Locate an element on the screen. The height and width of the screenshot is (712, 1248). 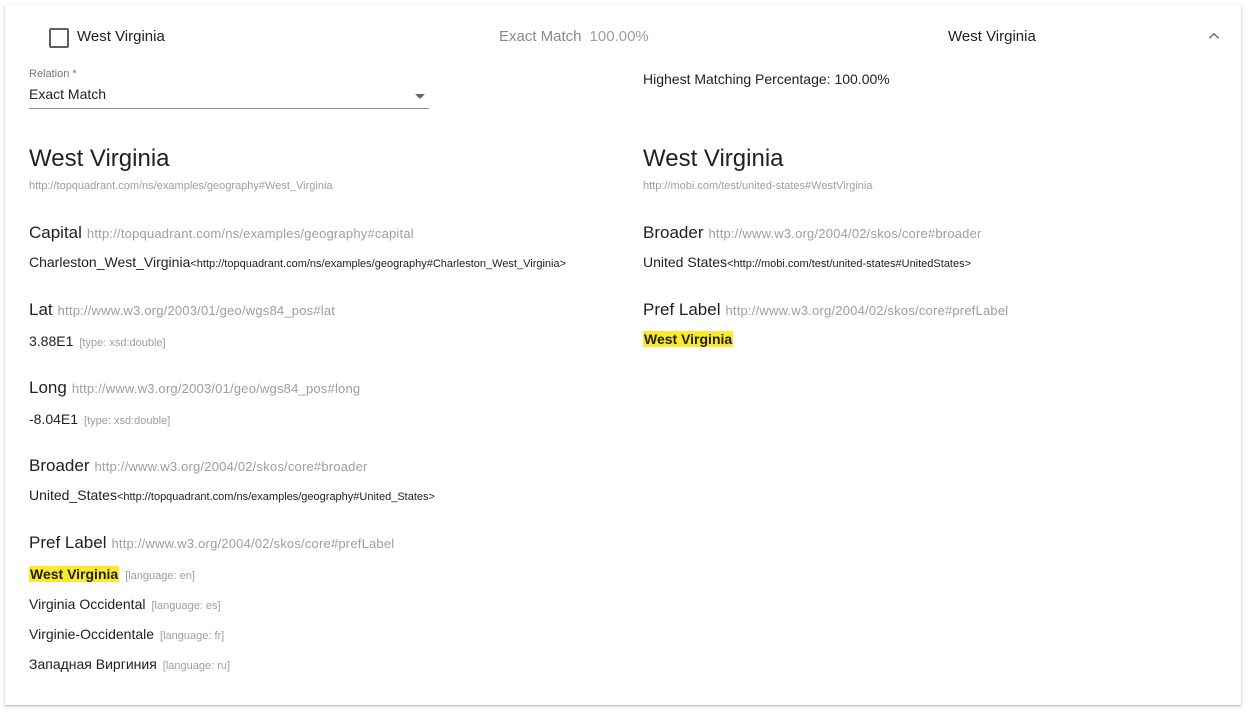
value-language-tag: [language: en] is located at coordinates (160, 576).